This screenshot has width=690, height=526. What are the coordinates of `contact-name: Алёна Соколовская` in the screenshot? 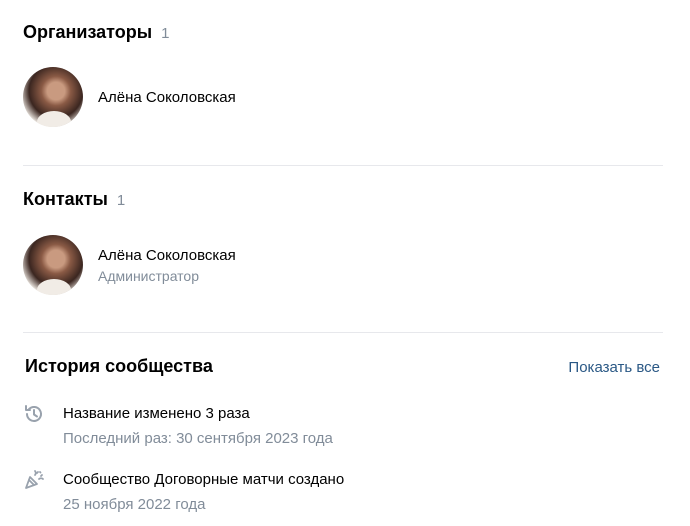 It's located at (167, 255).